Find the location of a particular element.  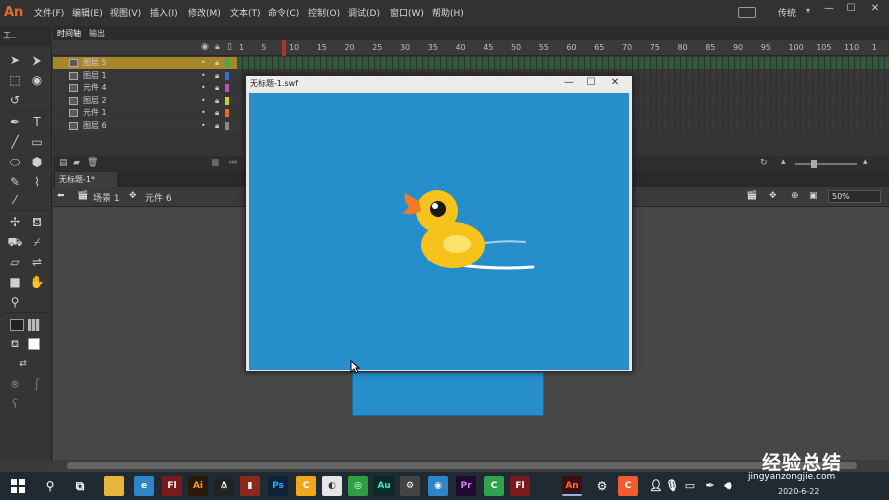

free-transform-icon: ⬚ is located at coordinates (15, 80).